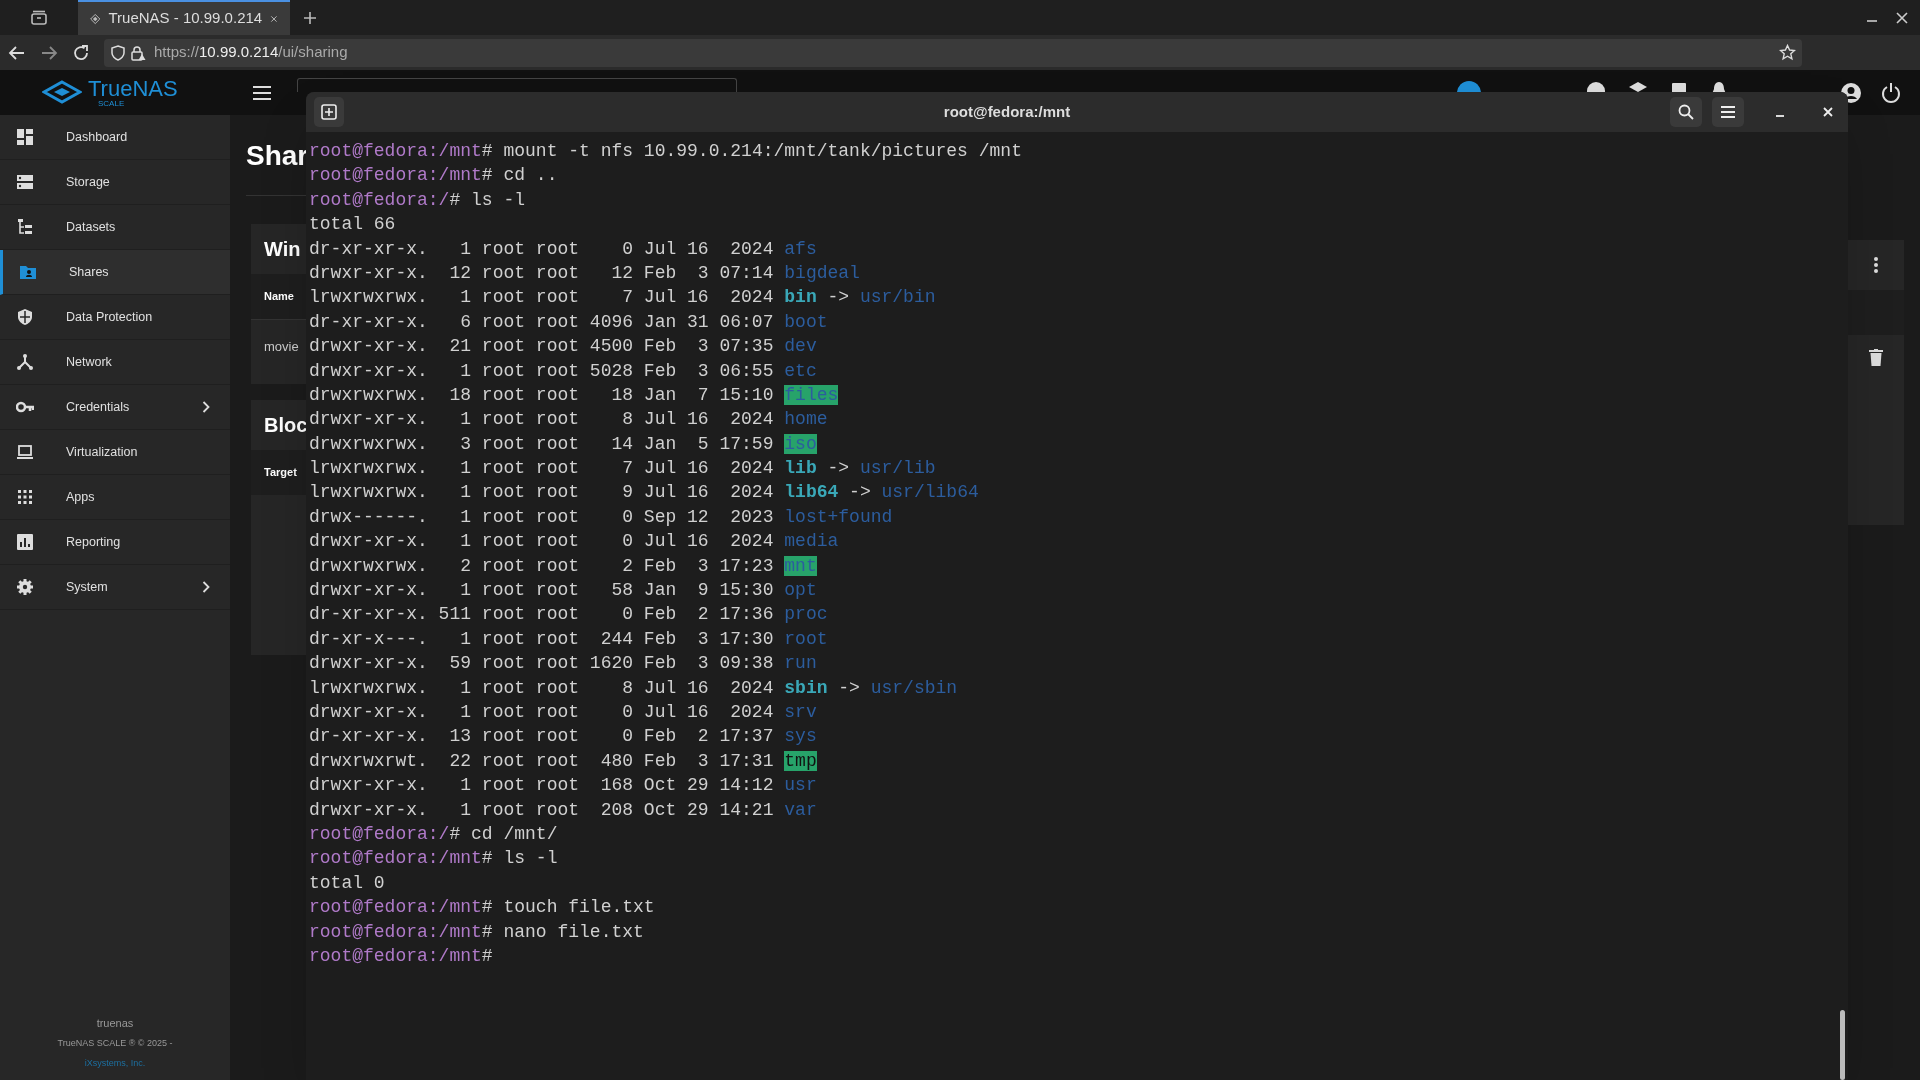  What do you see at coordinates (1787, 52) in the screenshot?
I see `bookmark-star-icon` at bounding box center [1787, 52].